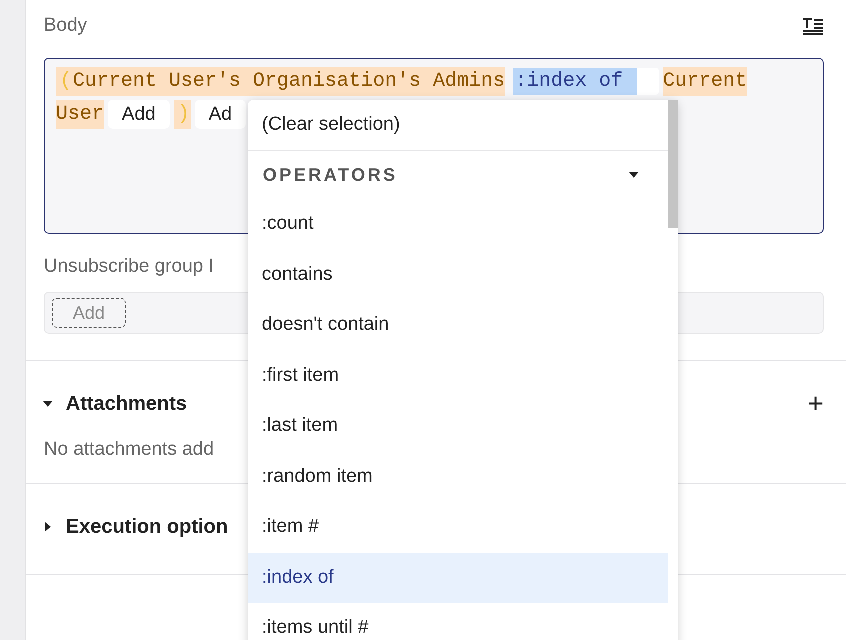 Image resolution: width=846 pixels, height=640 pixels. What do you see at coordinates (129, 450) in the screenshot?
I see `empty-message: No attachments add` at bounding box center [129, 450].